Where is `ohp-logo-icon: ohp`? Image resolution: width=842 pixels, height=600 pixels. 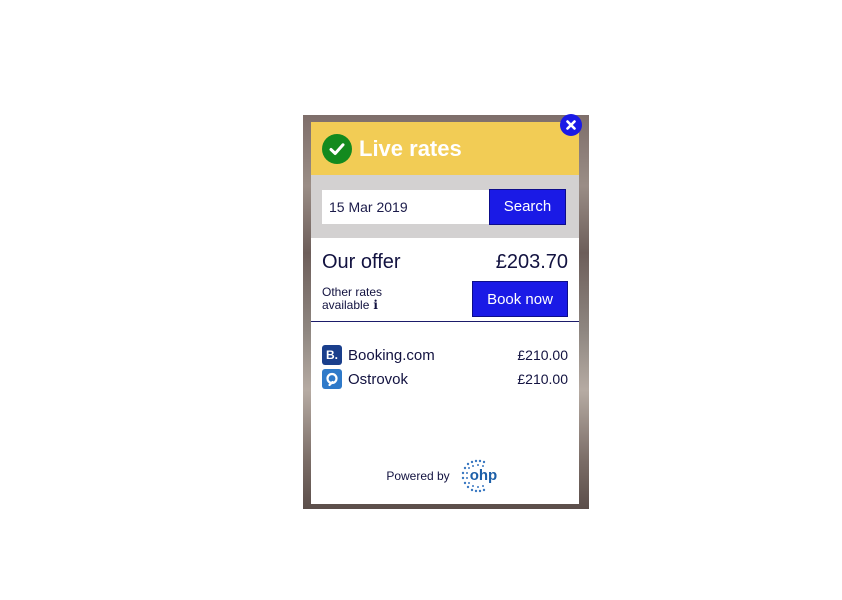 ohp-logo-icon: ohp is located at coordinates (481, 476).